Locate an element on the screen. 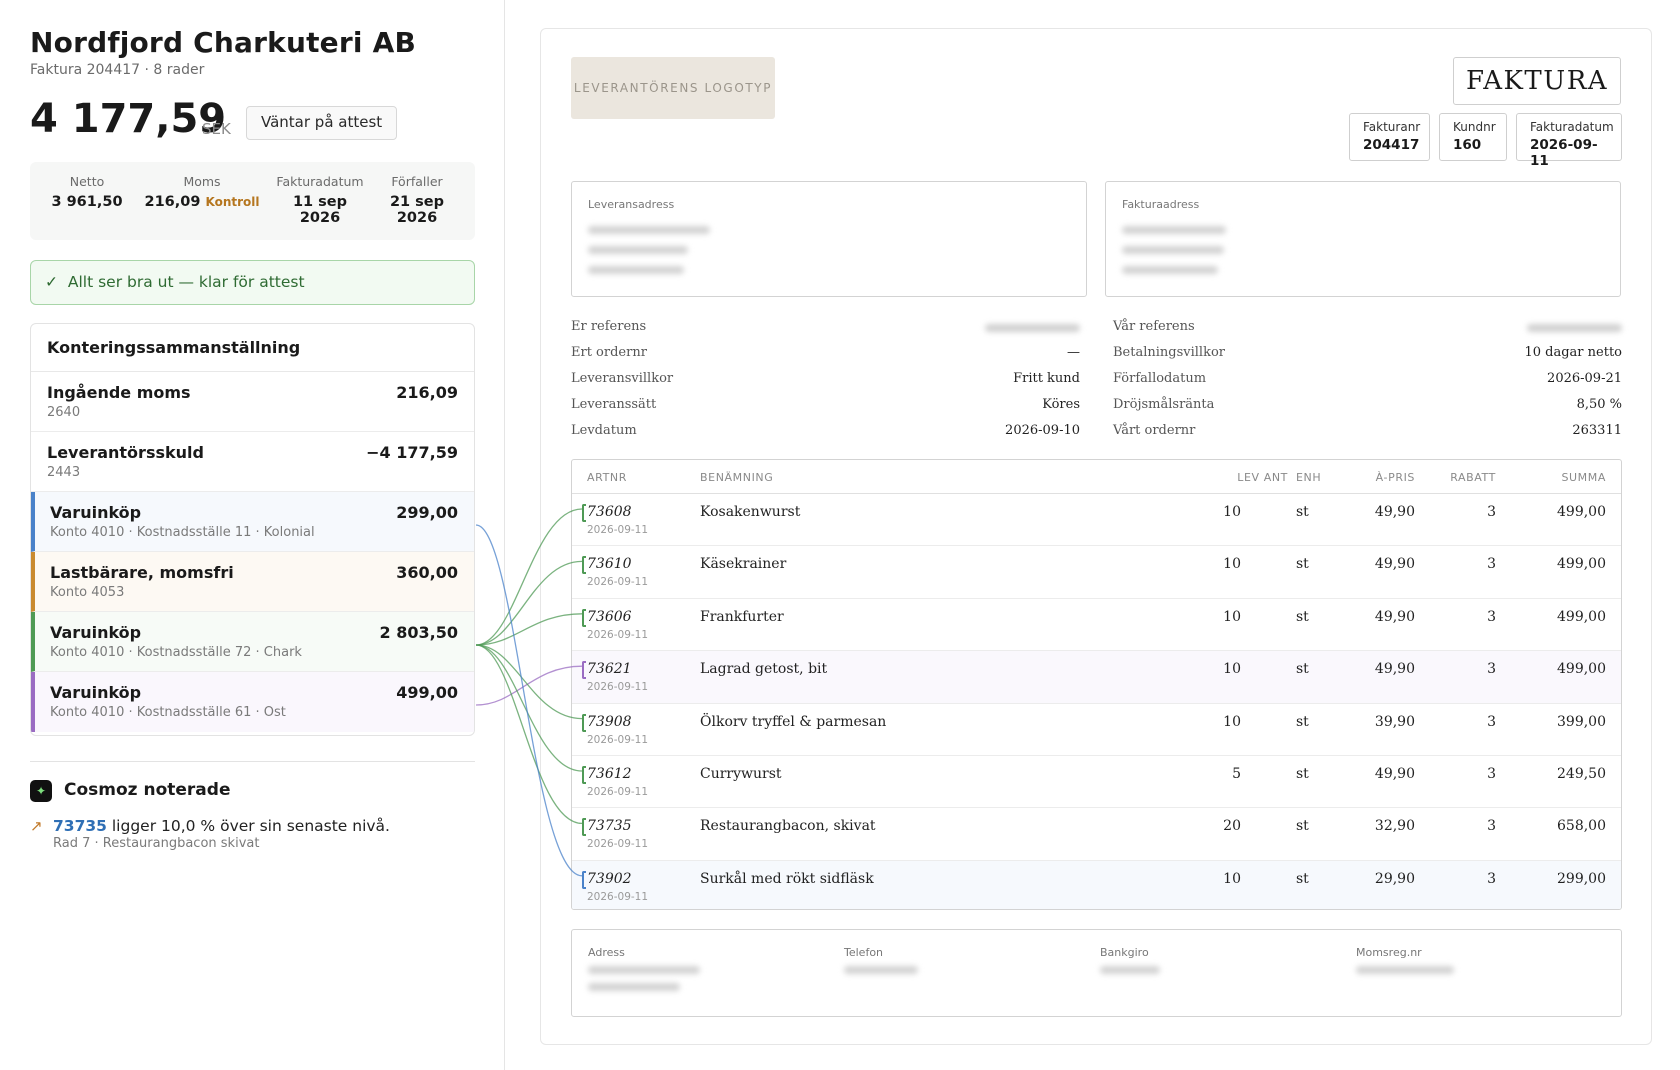 The height and width of the screenshot is (1070, 1680). kontroll-flag: Kontroll is located at coordinates (233, 202).